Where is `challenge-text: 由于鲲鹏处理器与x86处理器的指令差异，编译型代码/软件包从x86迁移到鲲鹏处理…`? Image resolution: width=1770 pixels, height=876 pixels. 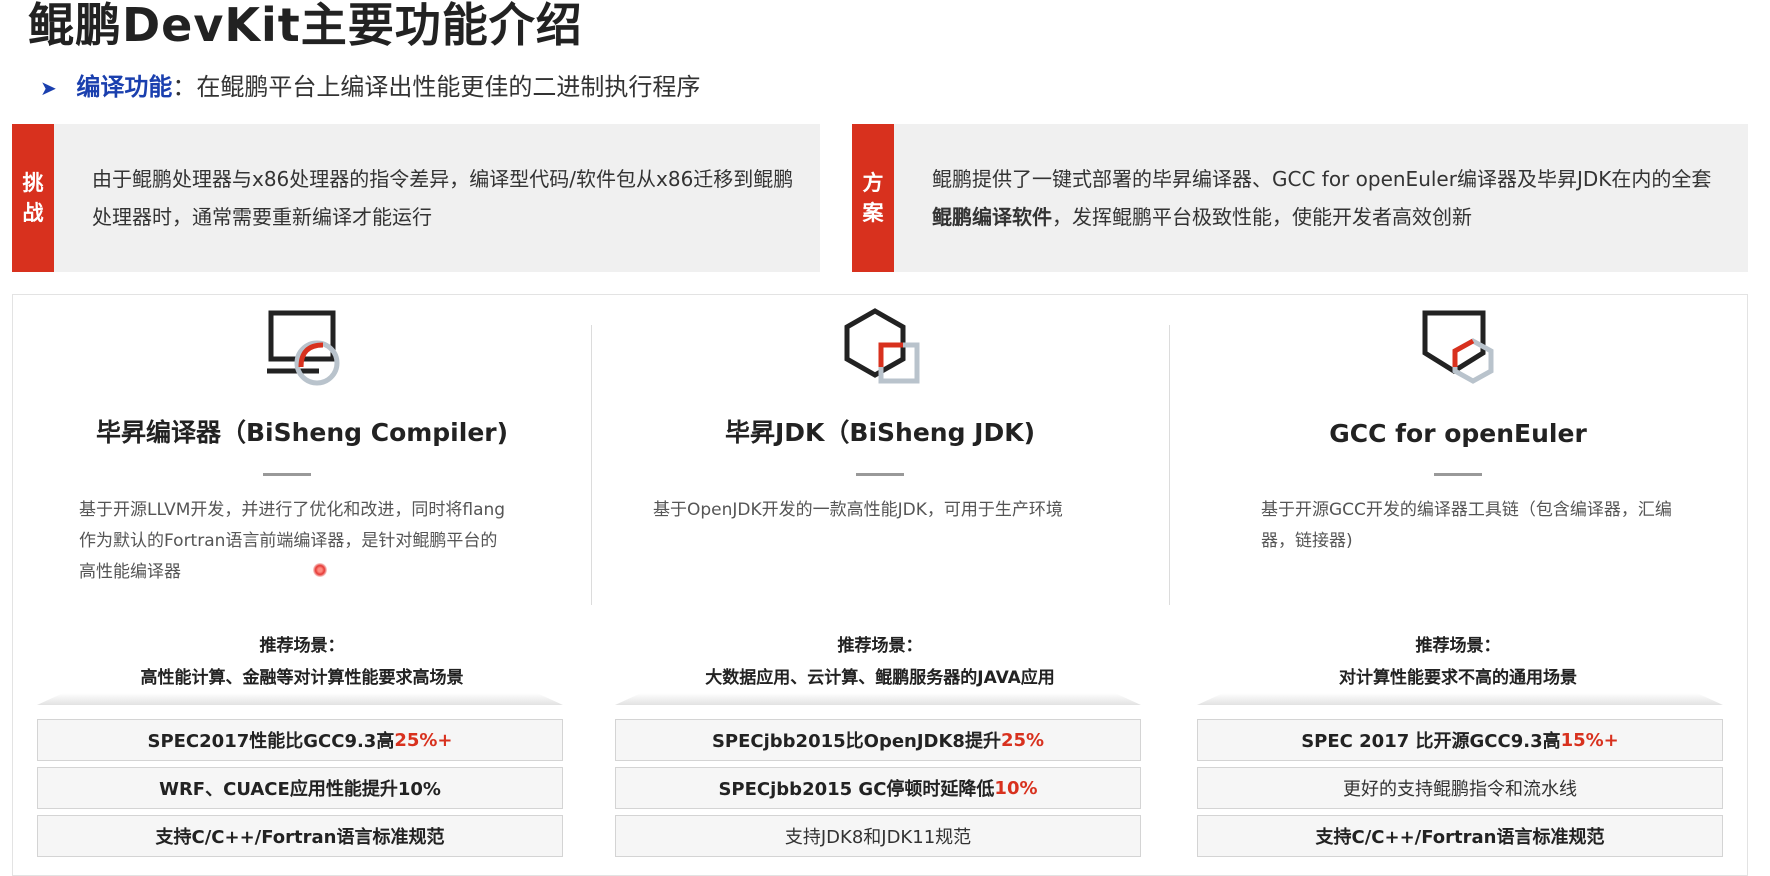
challenge-text: 由于鲲鹏处理器与x86处理器的指令差异，编译型代码/软件包从x86迁移到鲲鹏处理… is located at coordinates (446, 198).